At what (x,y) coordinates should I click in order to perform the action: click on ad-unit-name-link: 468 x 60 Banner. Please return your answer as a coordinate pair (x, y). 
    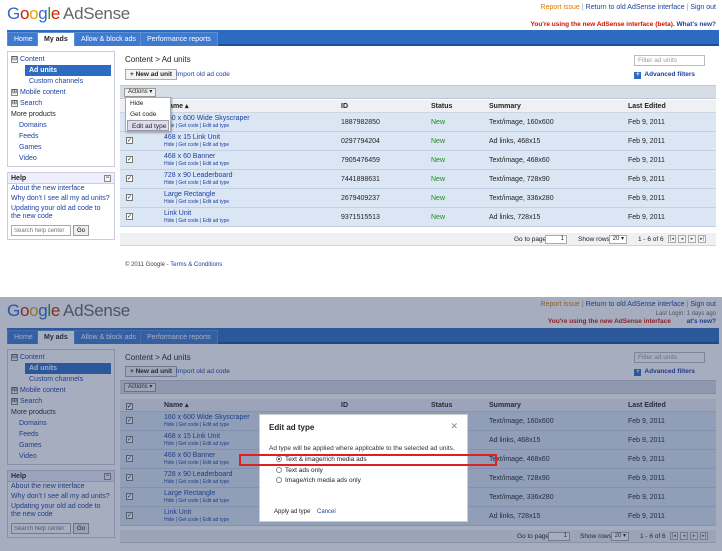
    Looking at the image, I should click on (196, 156).